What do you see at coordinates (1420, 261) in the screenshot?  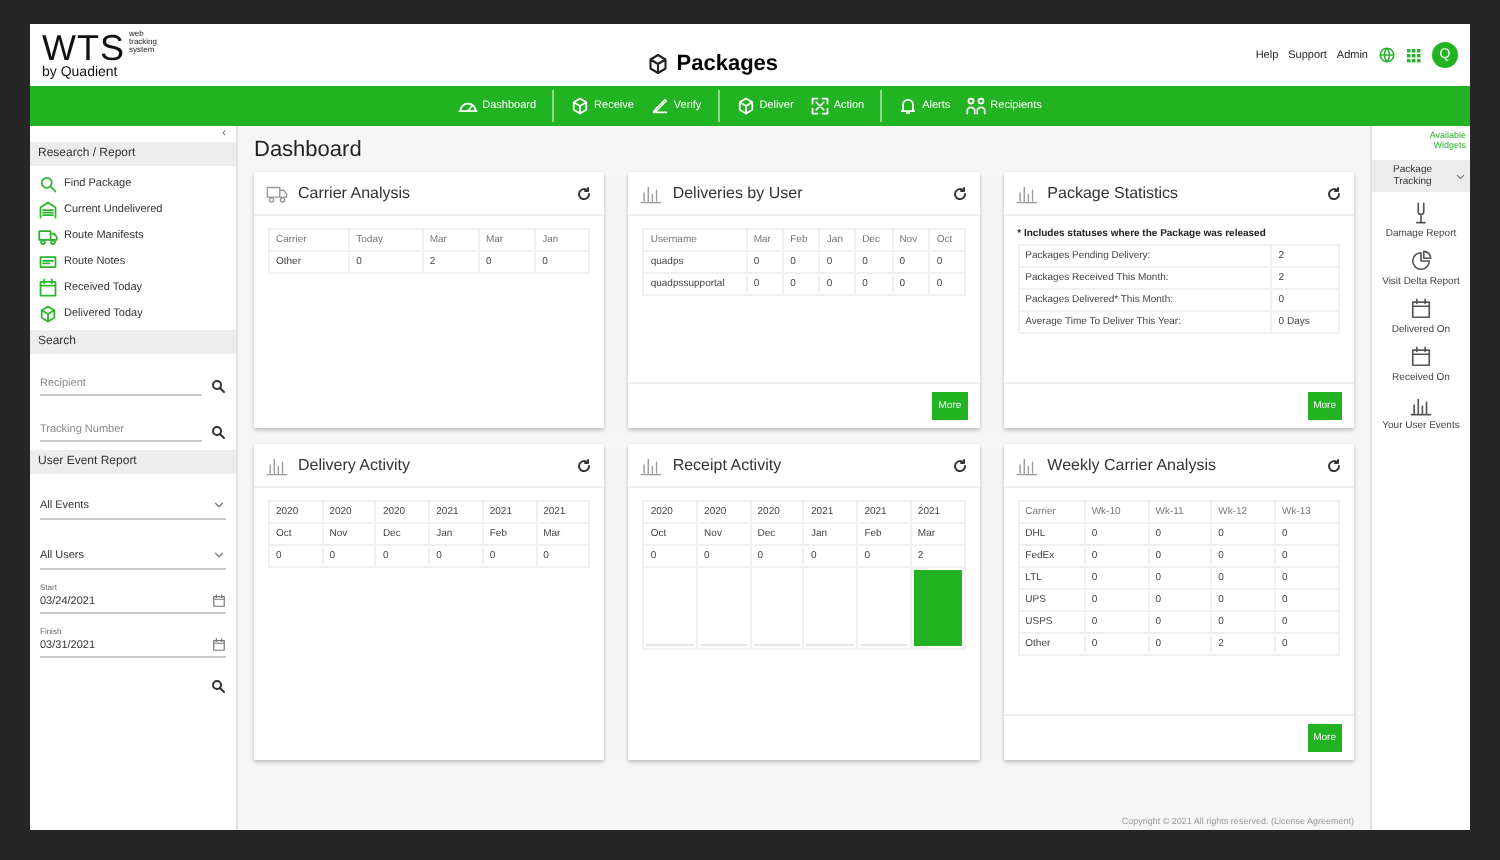 I see `pie-chart-icon` at bounding box center [1420, 261].